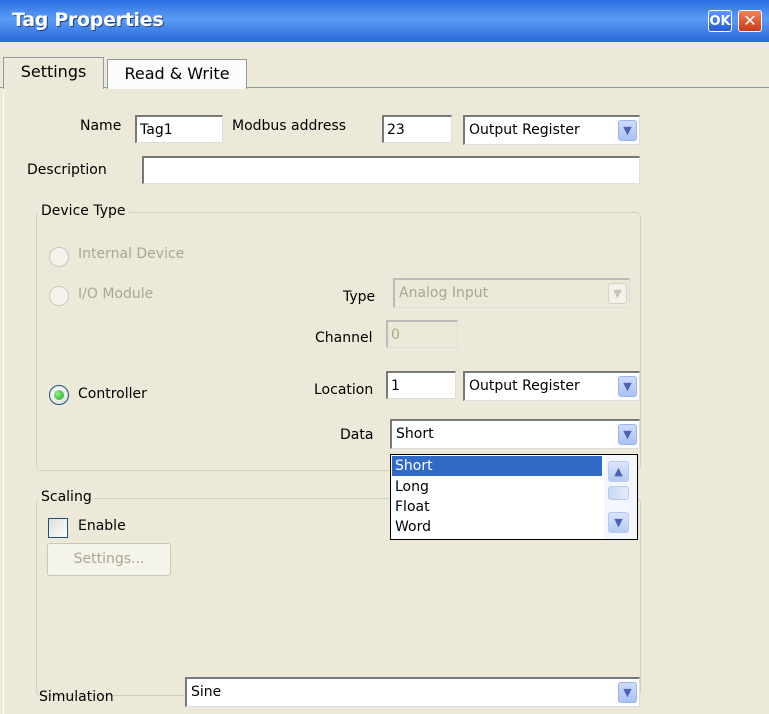 This screenshot has height=714, width=769. I want to click on enable-label: Enable, so click(102, 526).